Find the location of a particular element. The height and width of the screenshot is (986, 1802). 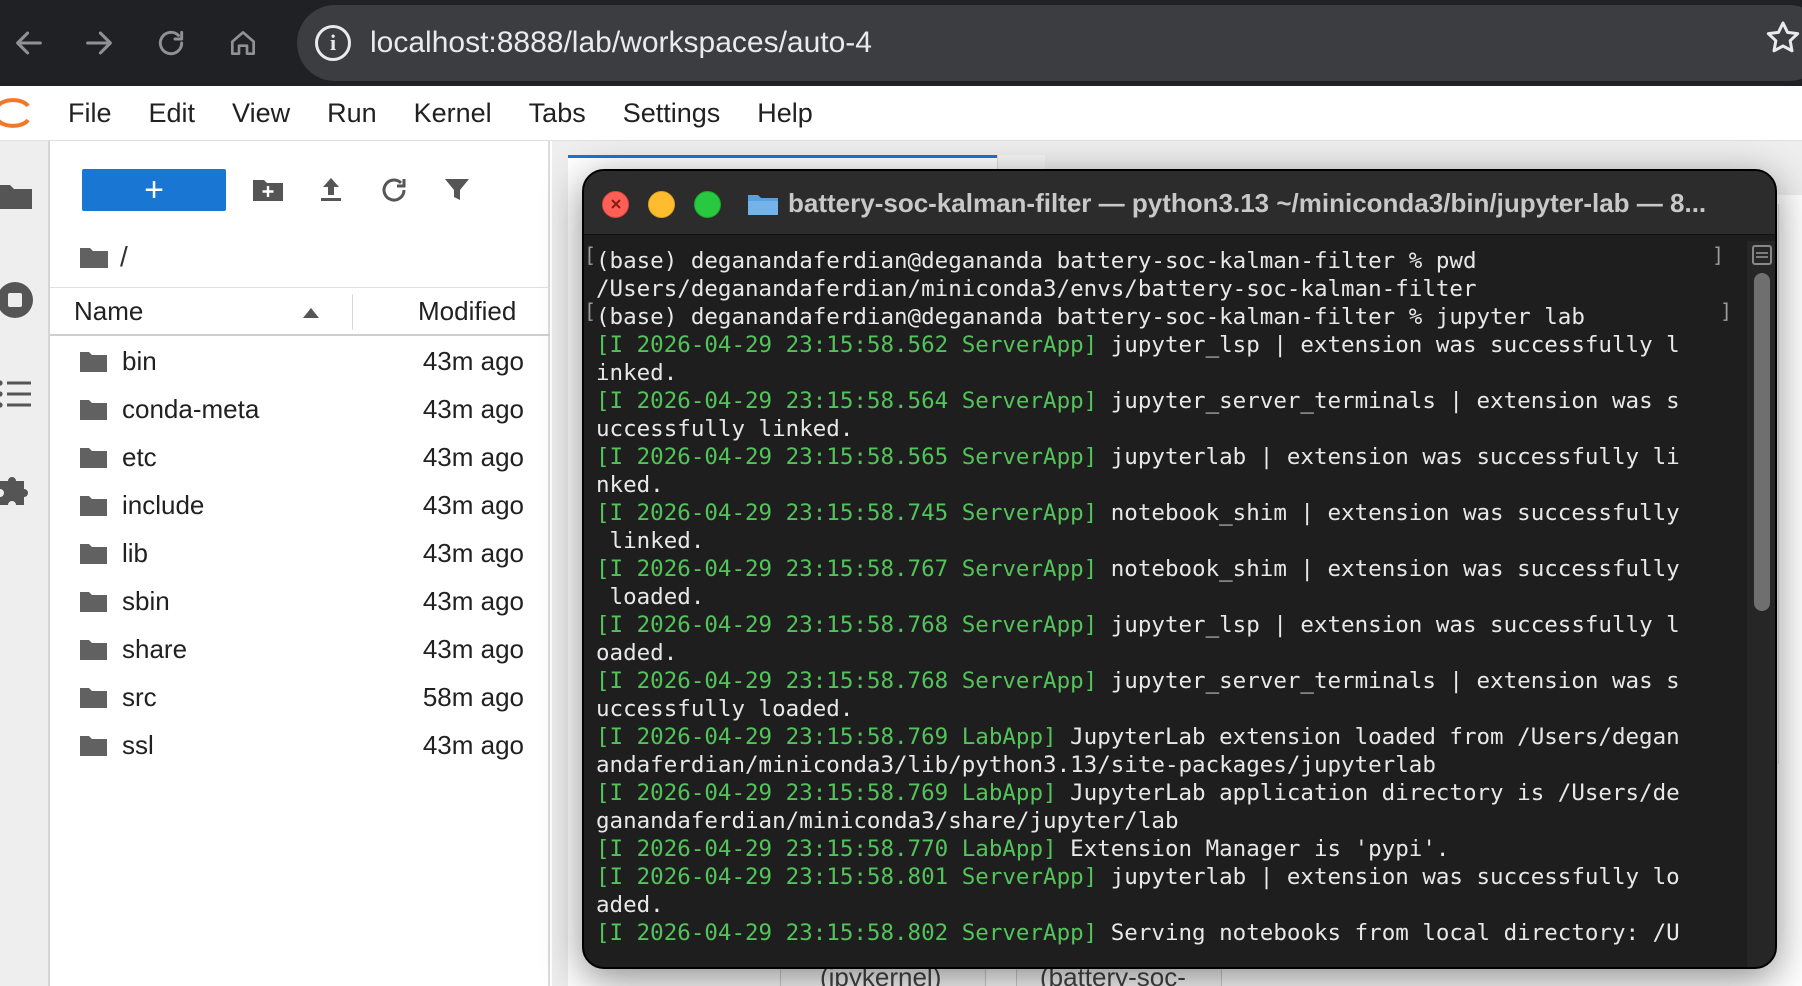

file-name: bin is located at coordinates (139, 361).